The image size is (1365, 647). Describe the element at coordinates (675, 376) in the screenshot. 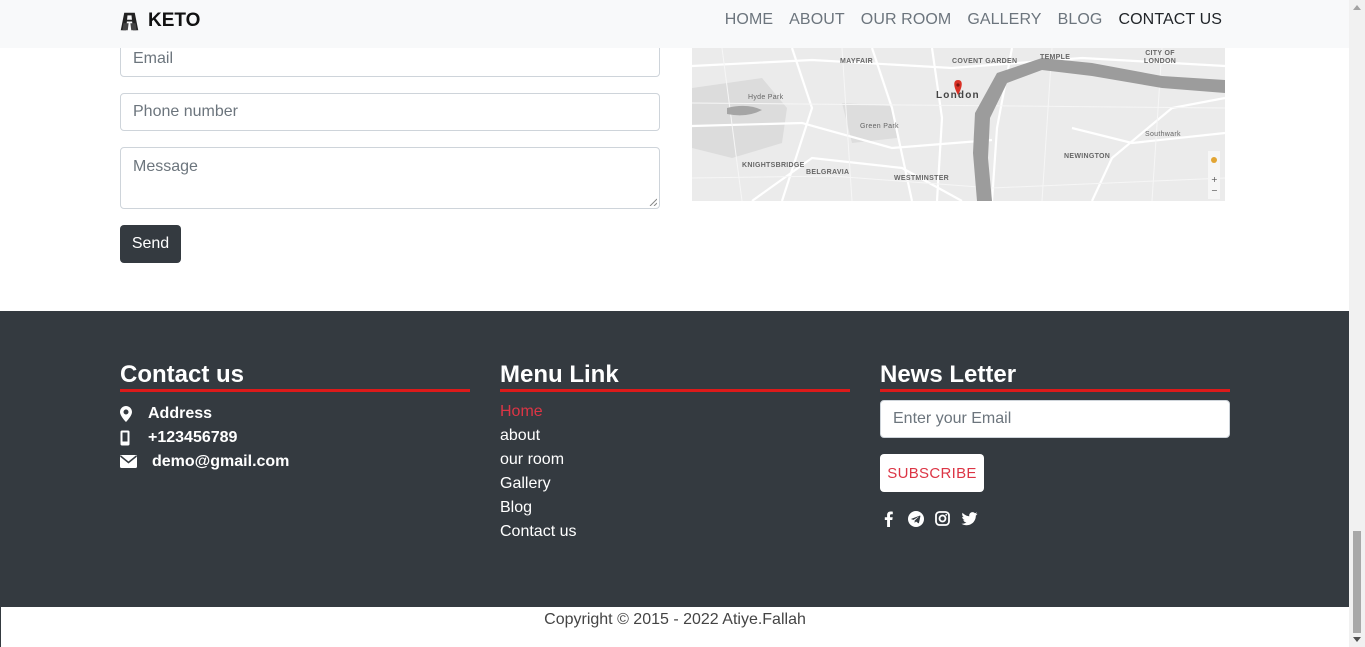

I see `menu-title: Menu Link` at that location.